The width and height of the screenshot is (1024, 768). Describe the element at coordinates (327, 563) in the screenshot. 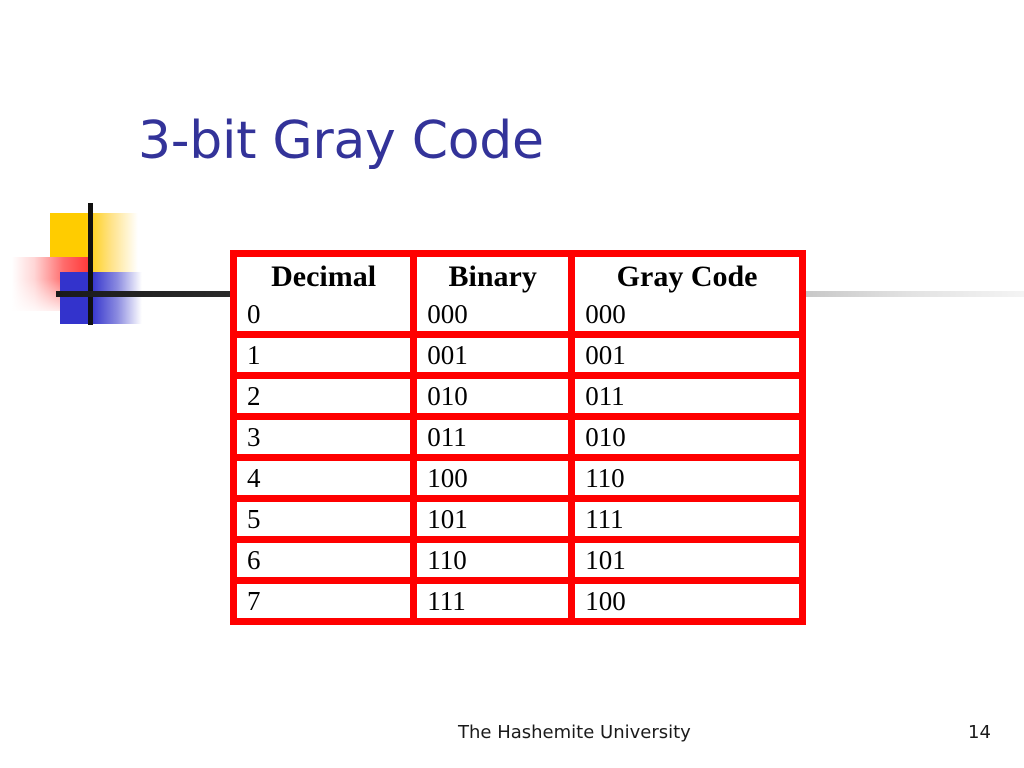

I see `cell-decimal: 6` at that location.